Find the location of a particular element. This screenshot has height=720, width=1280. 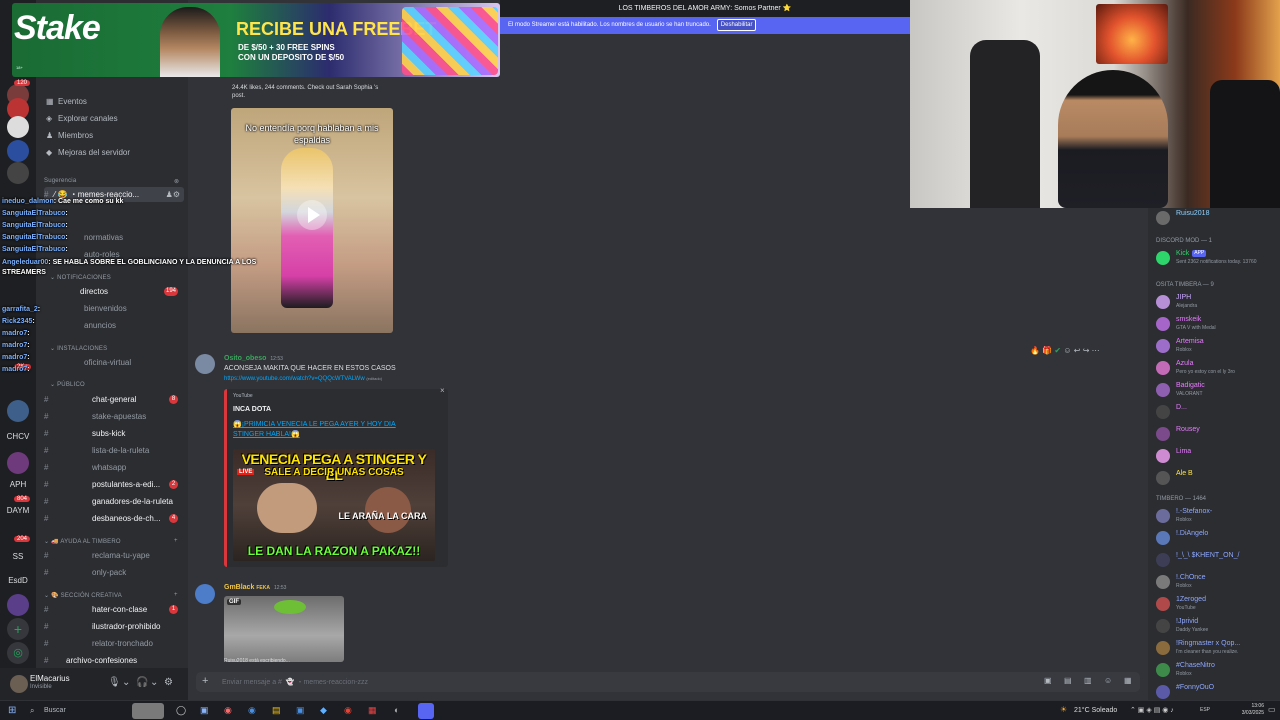

taskbar-search: Buscar is located at coordinates (55, 710).